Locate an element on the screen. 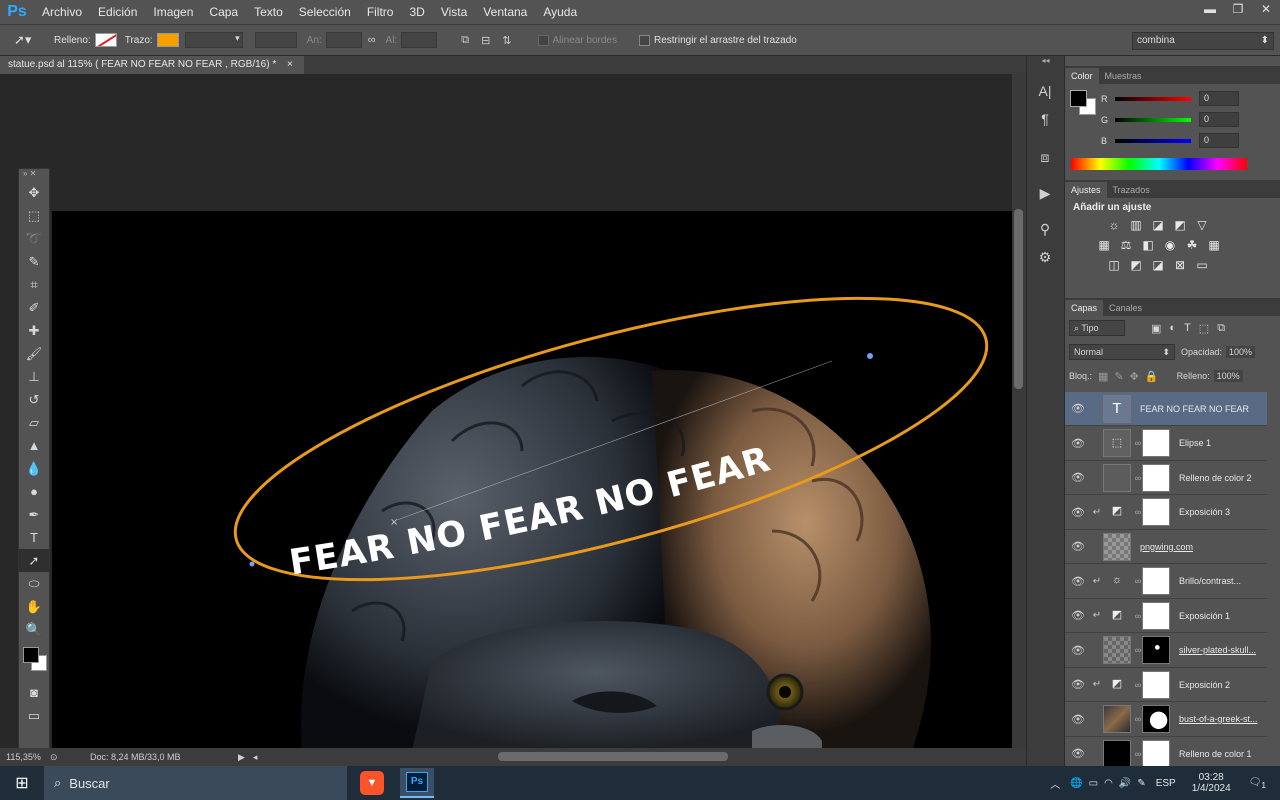  move-tool-icon: ✥ is located at coordinates (34, 192).